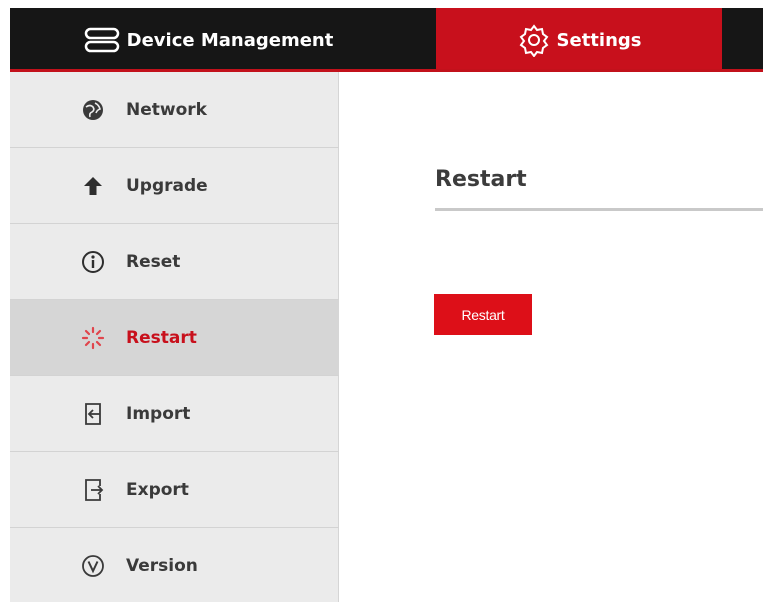 This screenshot has width=763, height=602. I want to click on info-circle-icon, so click(93, 262).